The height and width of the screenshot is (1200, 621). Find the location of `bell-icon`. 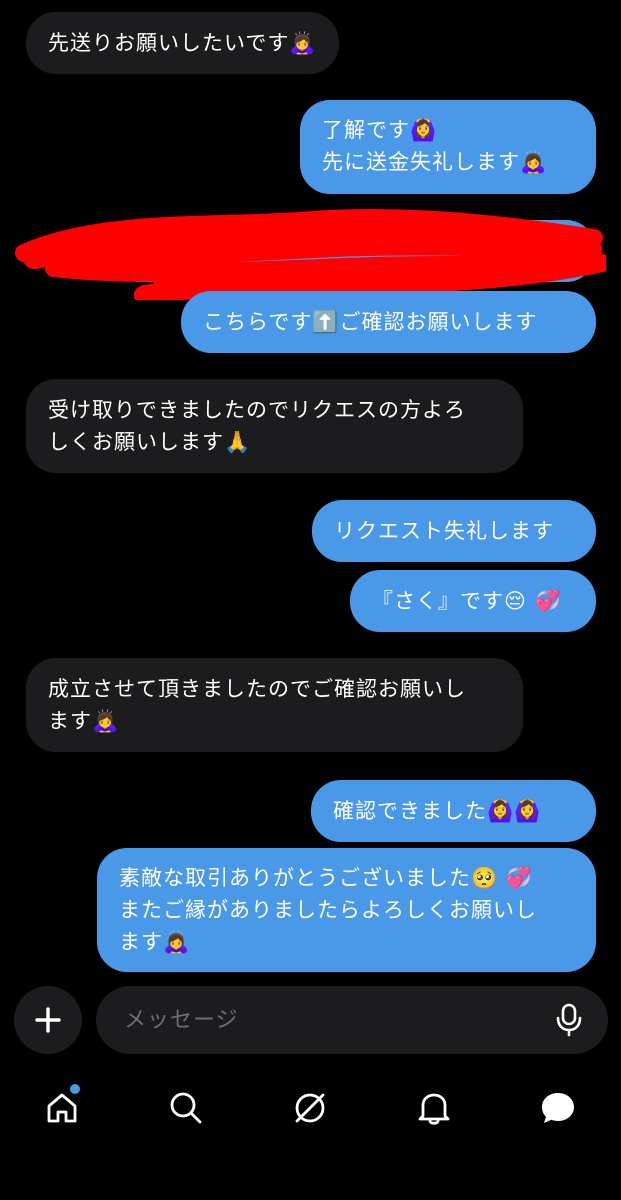

bell-icon is located at coordinates (434, 1109).